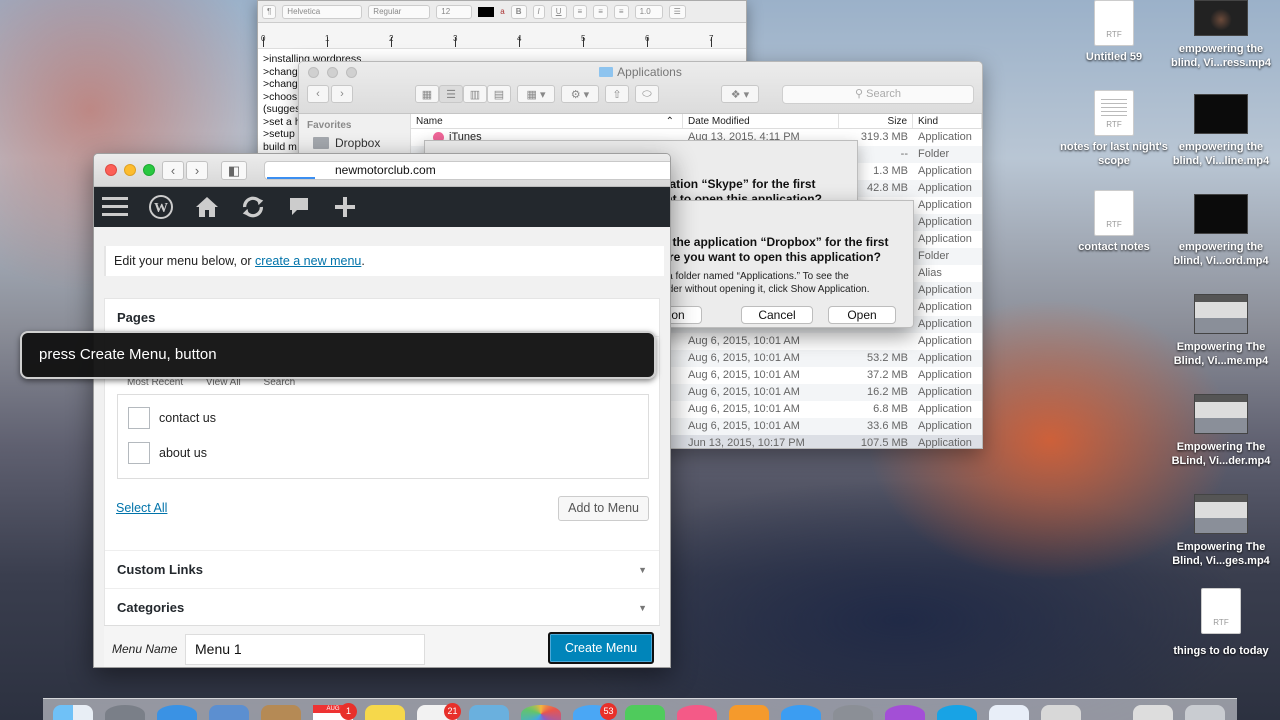 This screenshot has width=1280, height=720. I want to click on keynote-dock-icon, so click(489, 712).